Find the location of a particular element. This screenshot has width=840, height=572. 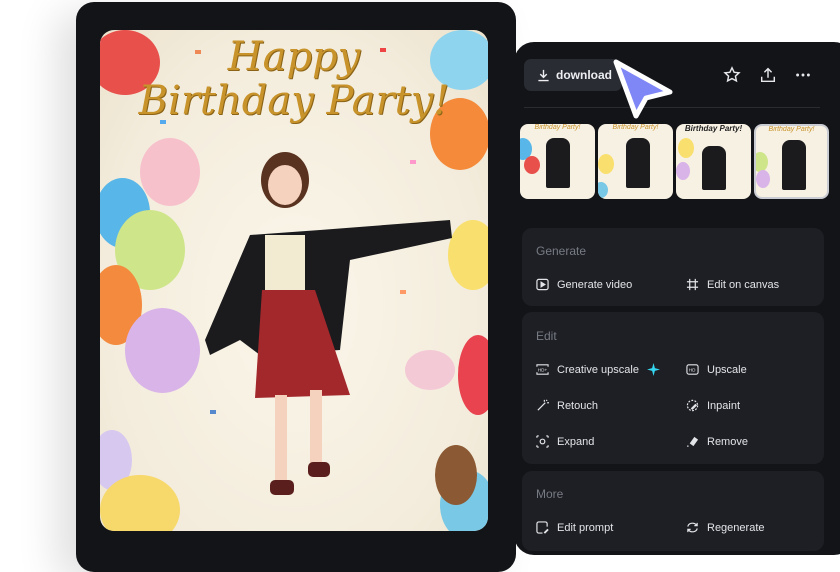

item-label: Creative upscale is located at coordinates (598, 369).